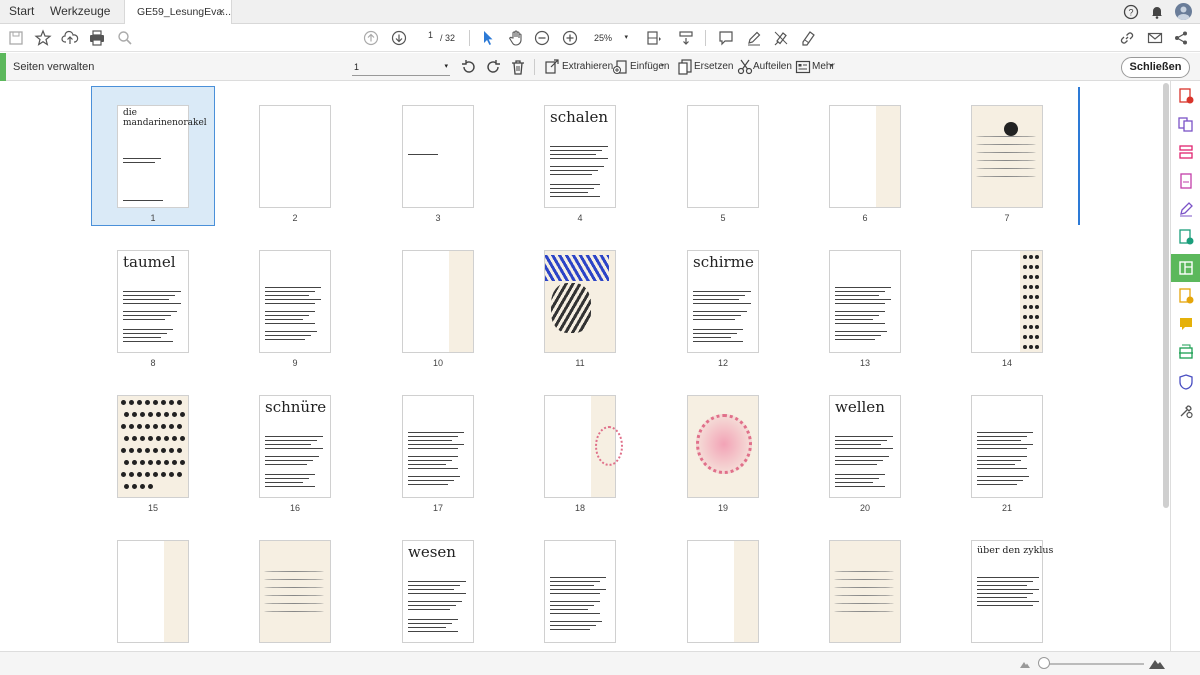 This screenshot has height=675, width=1200. Describe the element at coordinates (1186, 352) in the screenshot. I see `scan-icon` at that location.